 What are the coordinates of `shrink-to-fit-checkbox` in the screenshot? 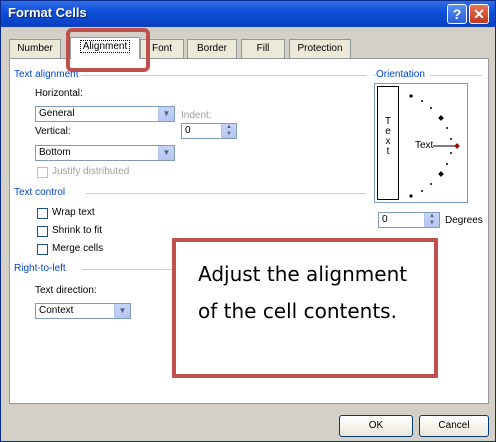 It's located at (42, 231).